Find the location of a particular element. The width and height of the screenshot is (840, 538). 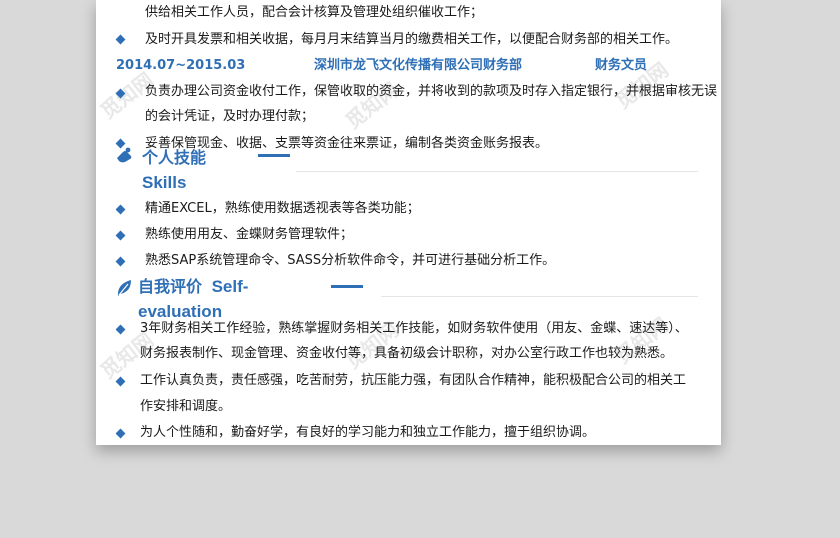

section-title-skills: 个人技能 is located at coordinates (174, 157).